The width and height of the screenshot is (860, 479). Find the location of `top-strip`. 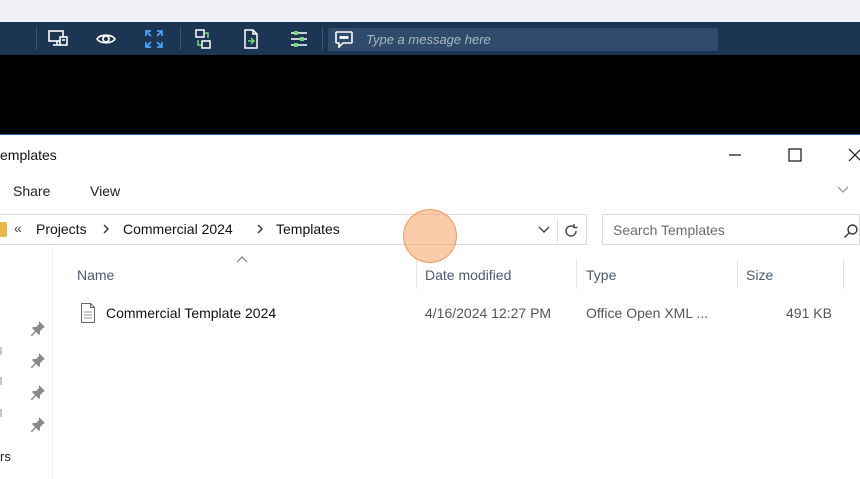

top-strip is located at coordinates (430, 11).